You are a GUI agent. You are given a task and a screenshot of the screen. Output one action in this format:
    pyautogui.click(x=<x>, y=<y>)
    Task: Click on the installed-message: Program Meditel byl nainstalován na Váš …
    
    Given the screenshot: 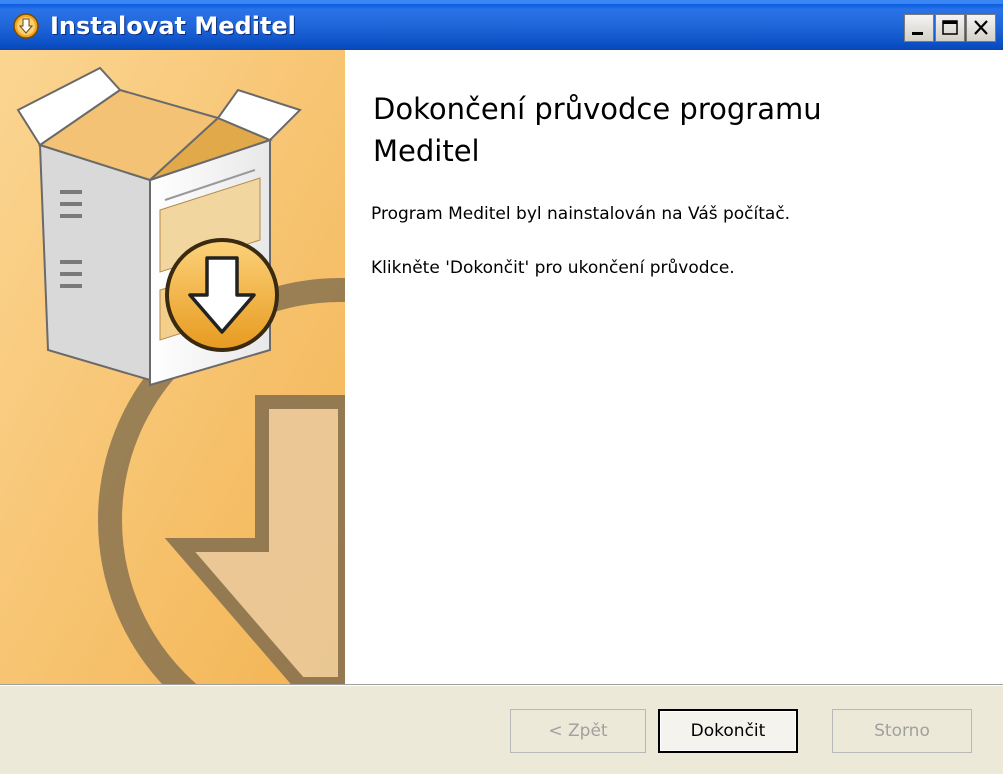 What is the action you would take?
    pyautogui.click(x=581, y=214)
    